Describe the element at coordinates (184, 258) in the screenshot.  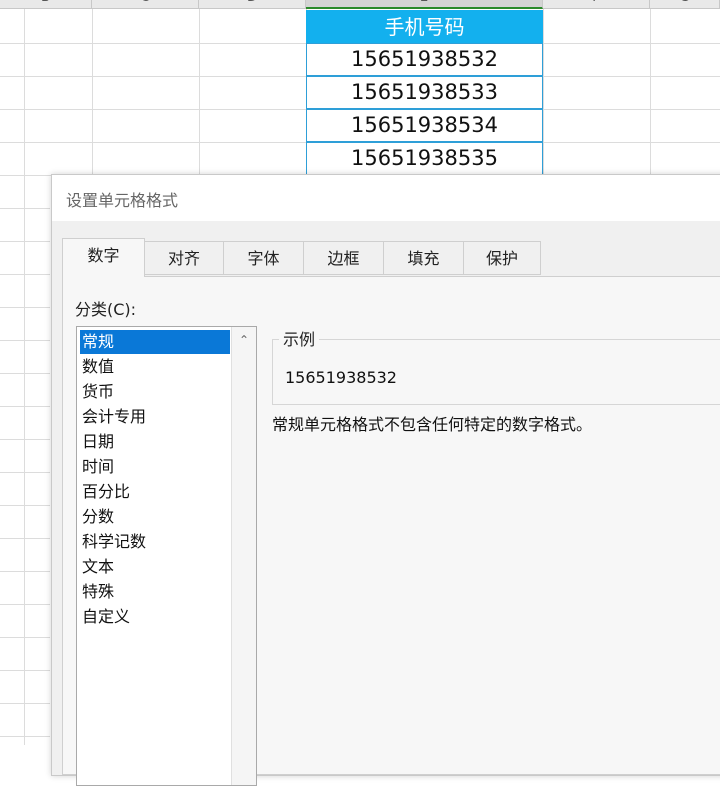
I see `tab-alignment: 对齐` at that location.